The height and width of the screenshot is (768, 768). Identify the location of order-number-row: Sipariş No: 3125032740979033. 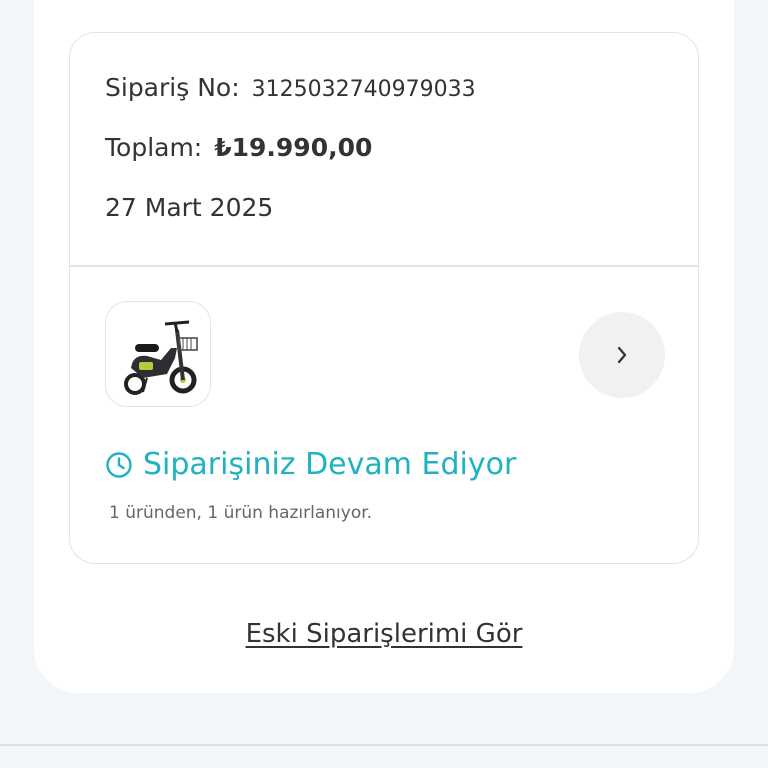
(290, 87).